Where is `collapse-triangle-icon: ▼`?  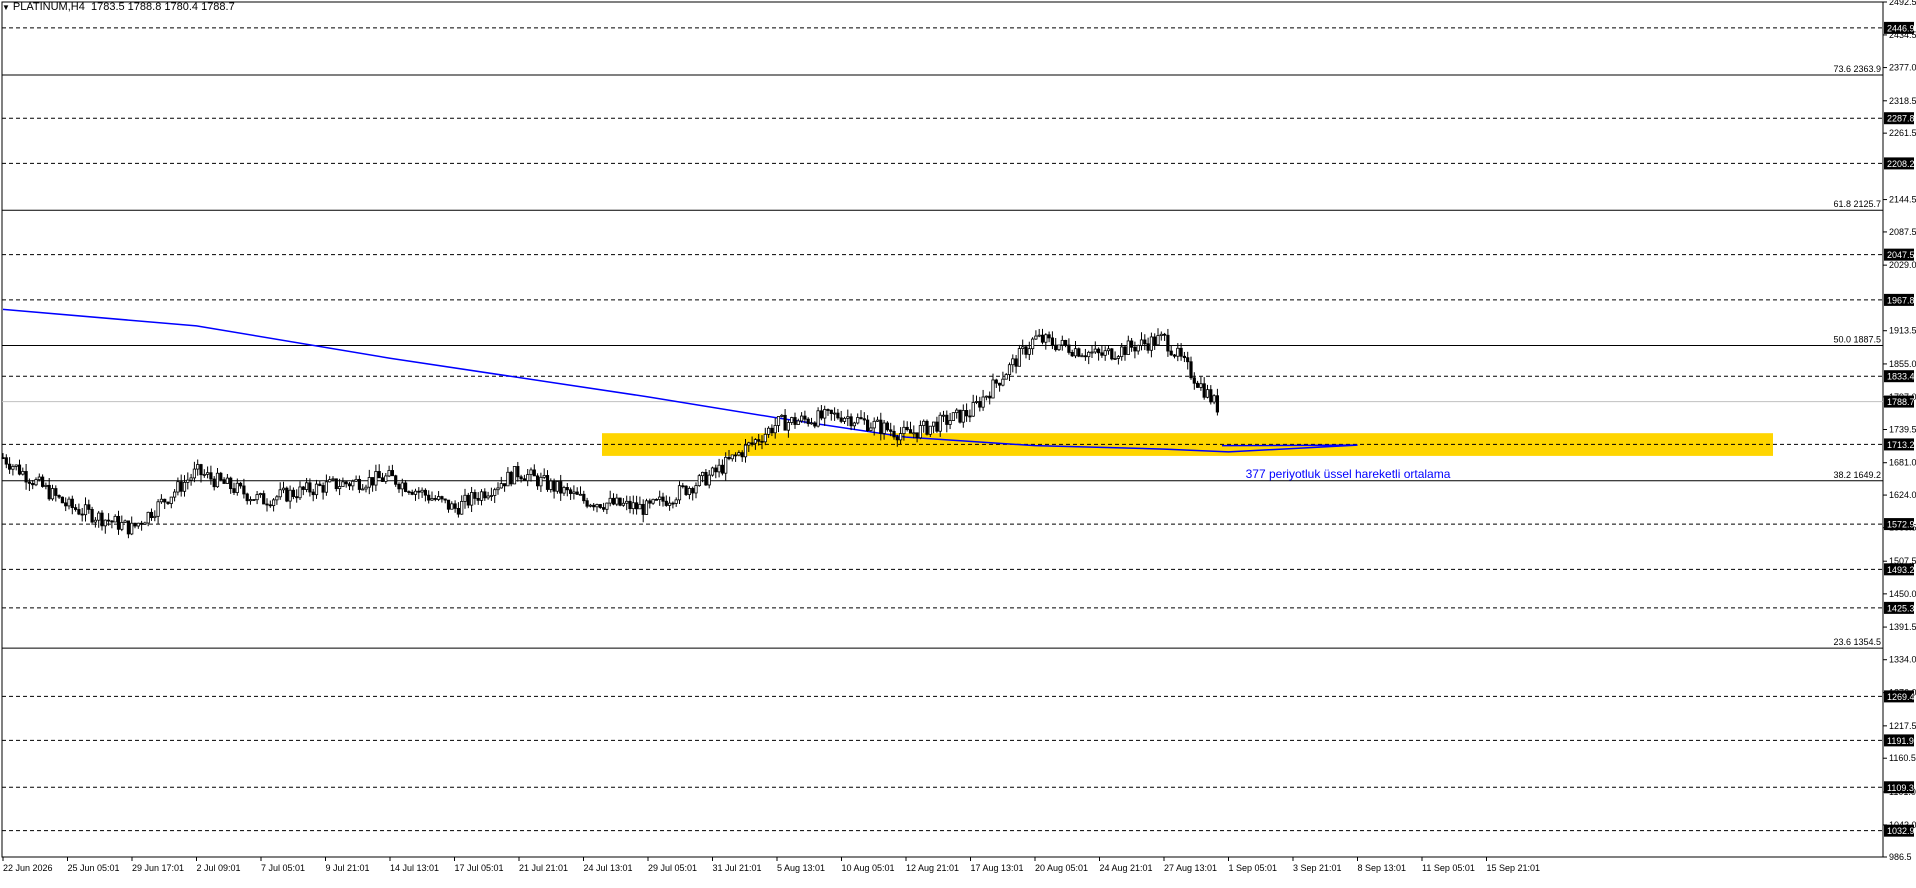
collapse-triangle-icon: ▼ is located at coordinates (6, 7).